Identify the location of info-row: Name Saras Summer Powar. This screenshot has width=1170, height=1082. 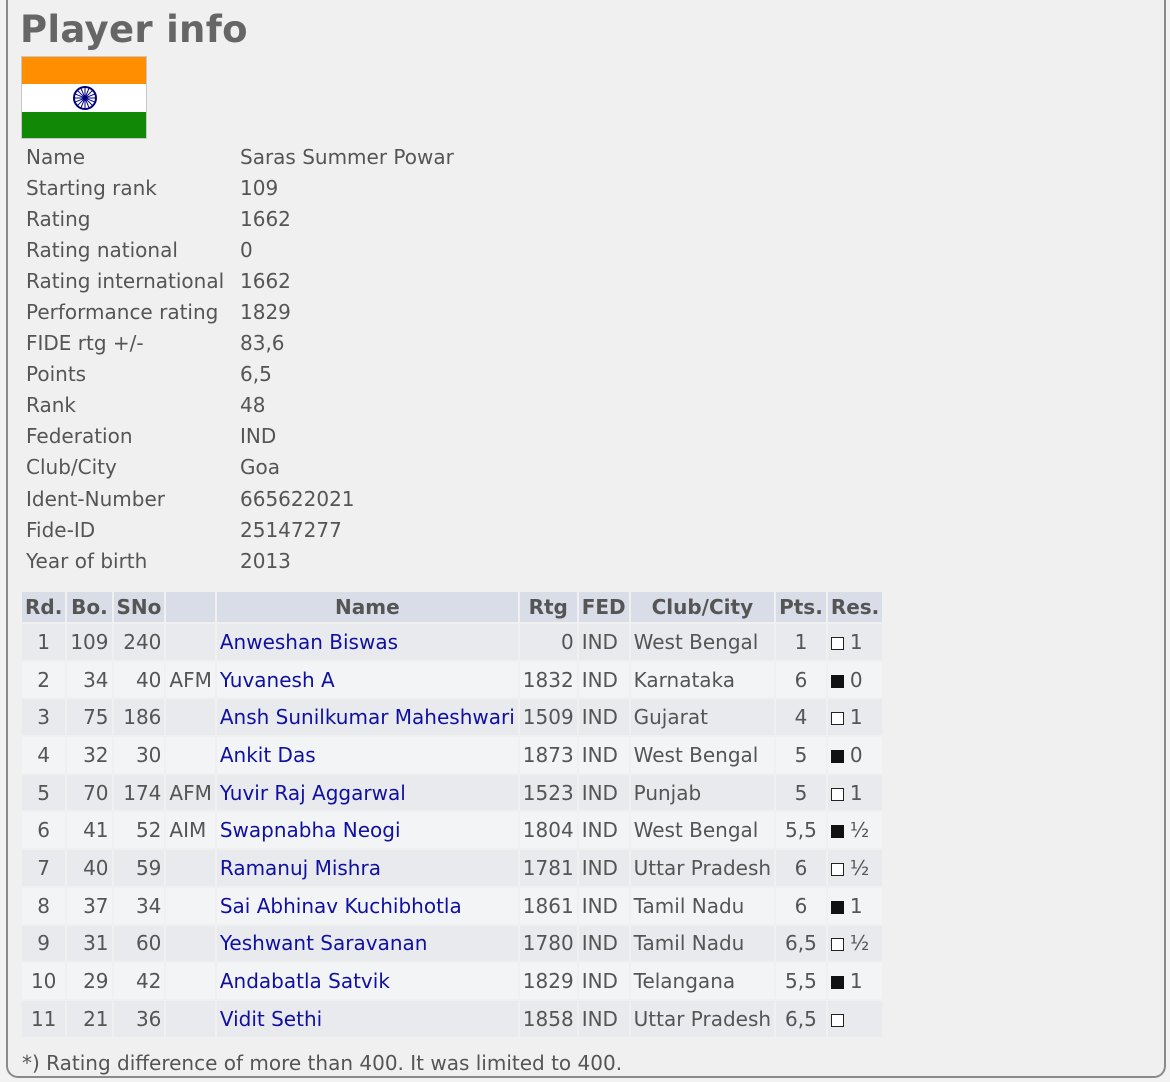
(240, 156).